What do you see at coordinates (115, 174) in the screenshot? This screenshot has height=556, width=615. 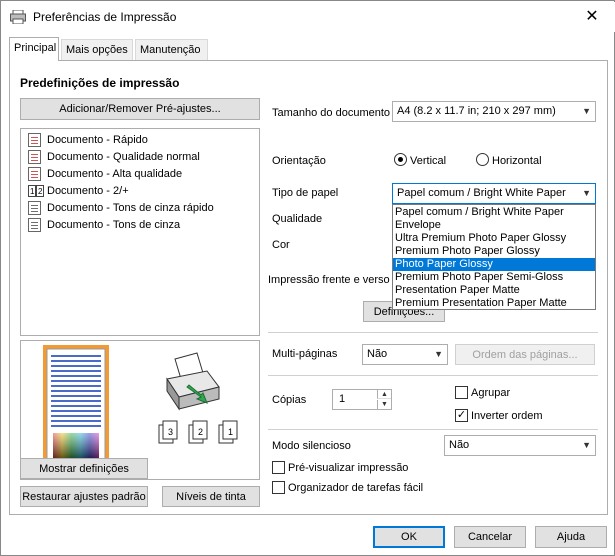 I see `list-item-label: Documento - Alta qualidade` at bounding box center [115, 174].